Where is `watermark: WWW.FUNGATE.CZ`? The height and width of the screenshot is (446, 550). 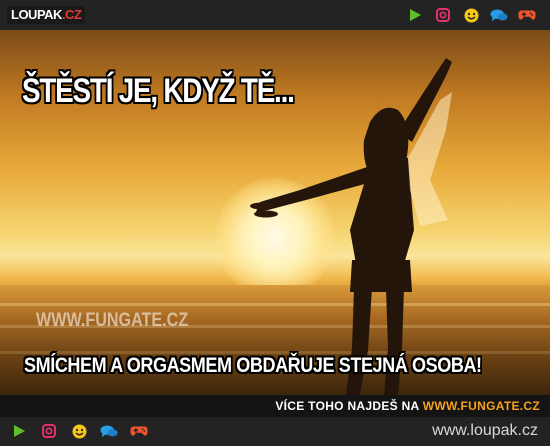 watermark: WWW.FUNGATE.CZ is located at coordinates (112, 320).